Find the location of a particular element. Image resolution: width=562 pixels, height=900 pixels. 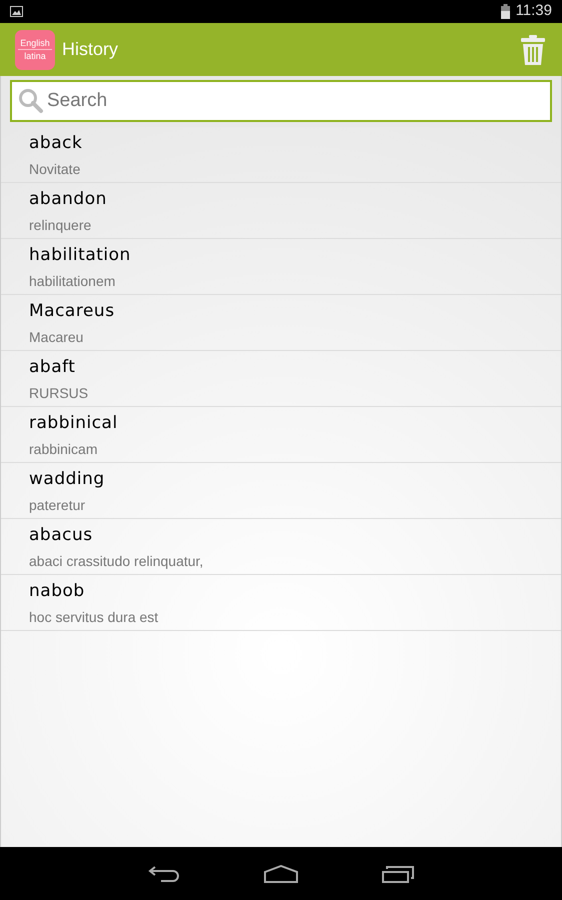

latin-translation: rabbinicam is located at coordinates (63, 449).